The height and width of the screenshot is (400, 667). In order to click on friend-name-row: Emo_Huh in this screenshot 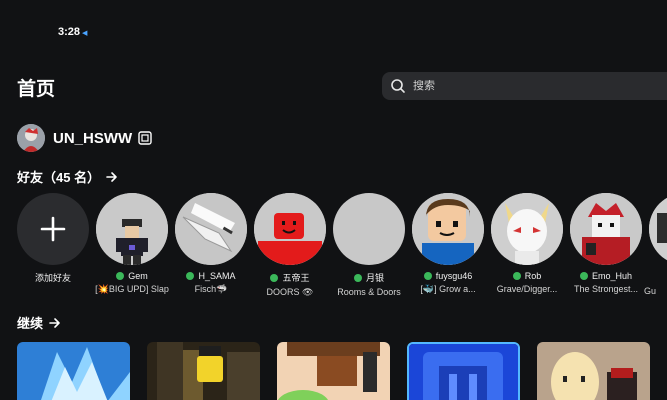, I will do `click(606, 276)`.